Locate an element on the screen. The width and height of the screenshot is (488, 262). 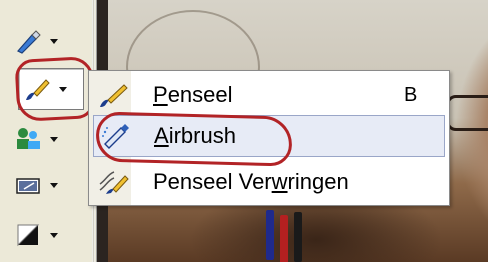
photo-glasses is located at coordinates (467, 113).